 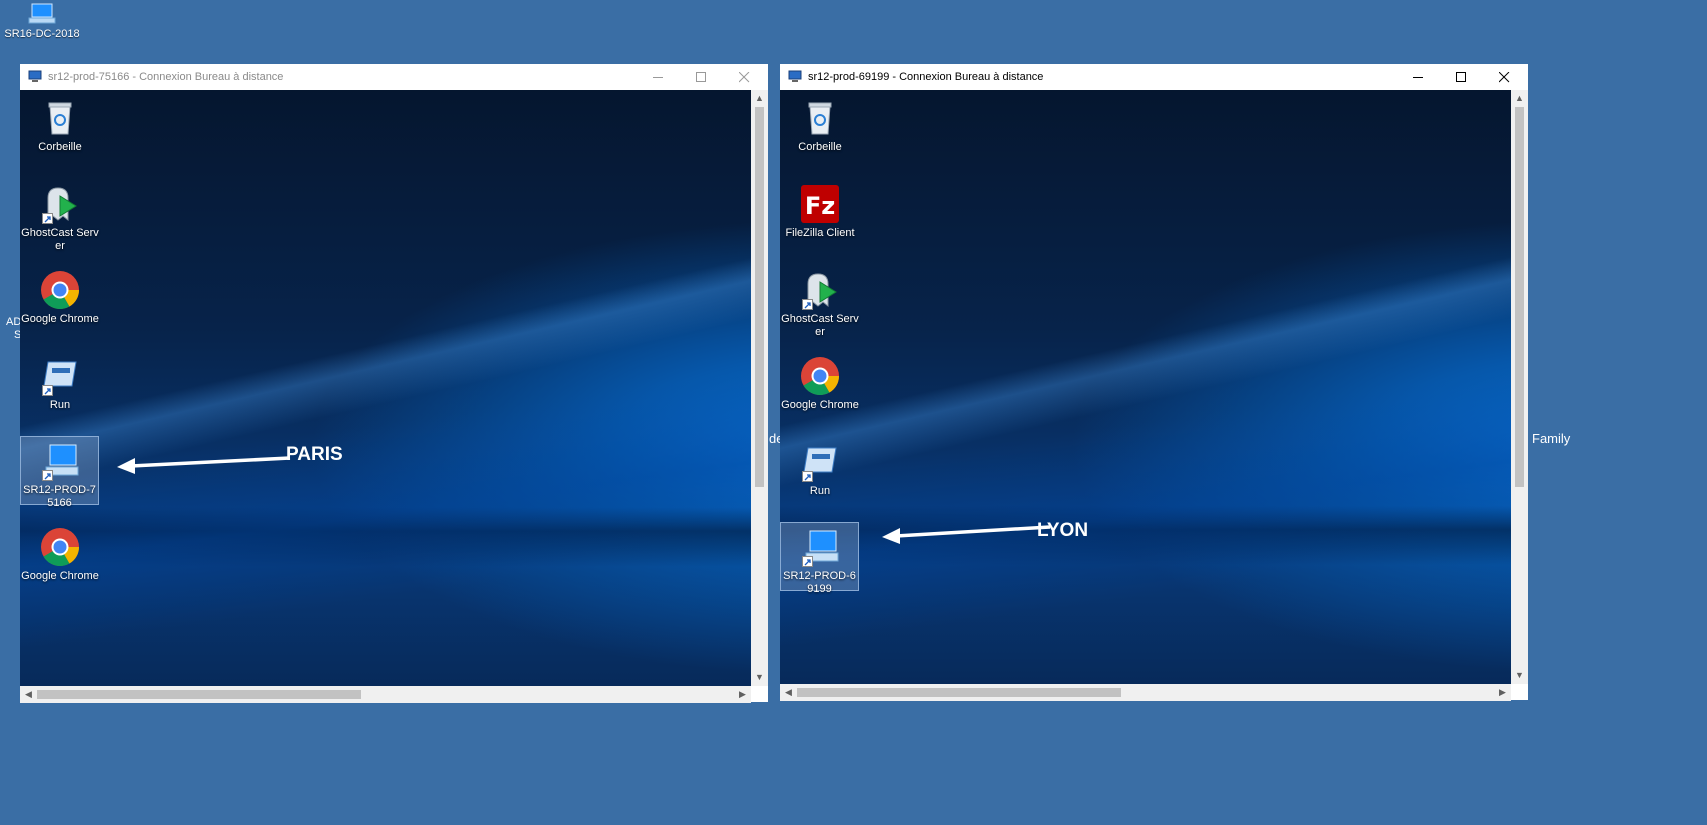 I want to click on desktop-icon-sr12-prod-75166: SR12-PROD-75166, so click(x=59, y=472).